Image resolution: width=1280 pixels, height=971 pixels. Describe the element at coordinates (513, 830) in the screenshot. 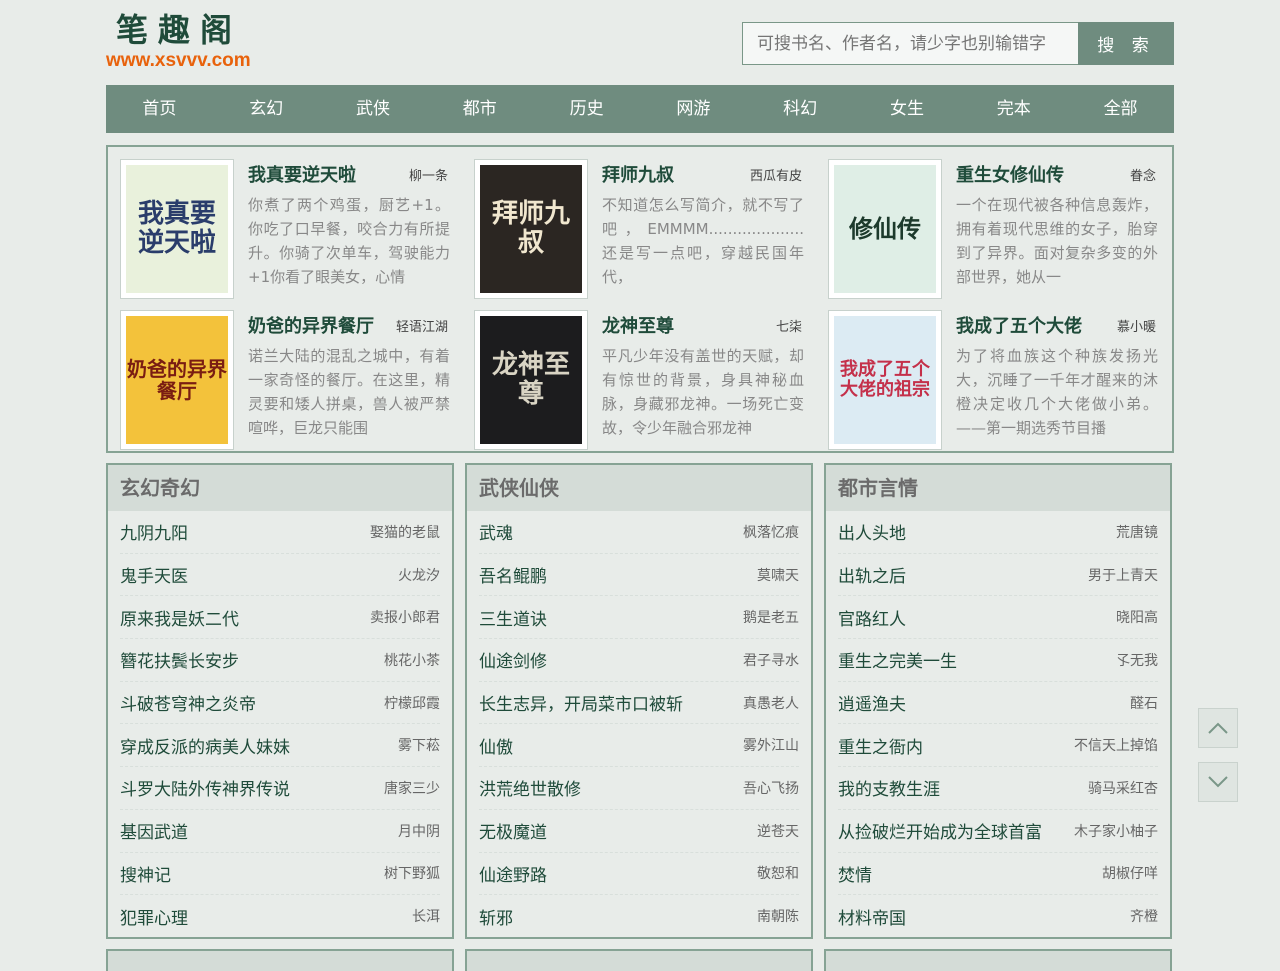

I see `book-link: 无极魔道` at that location.